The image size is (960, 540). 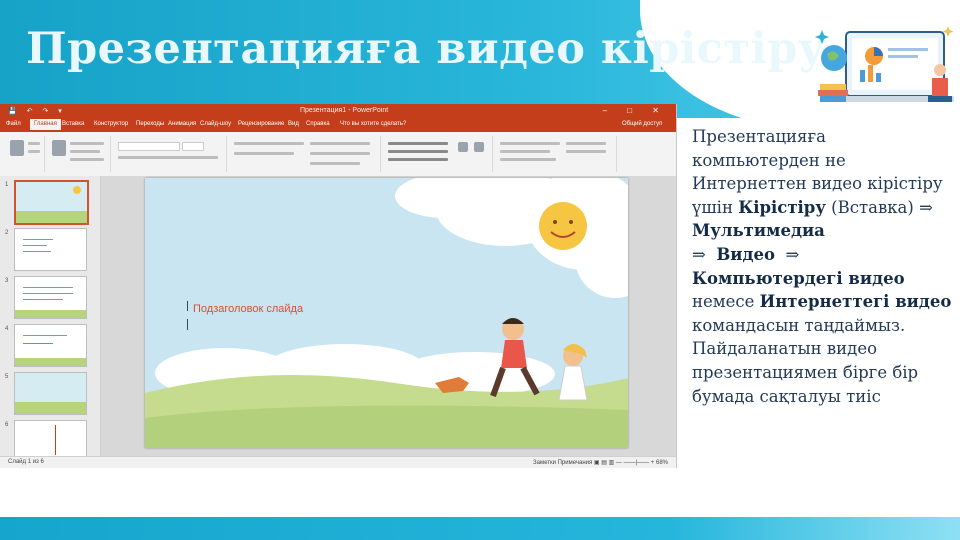 I want to click on paragraph-group, so click(x=305, y=154).